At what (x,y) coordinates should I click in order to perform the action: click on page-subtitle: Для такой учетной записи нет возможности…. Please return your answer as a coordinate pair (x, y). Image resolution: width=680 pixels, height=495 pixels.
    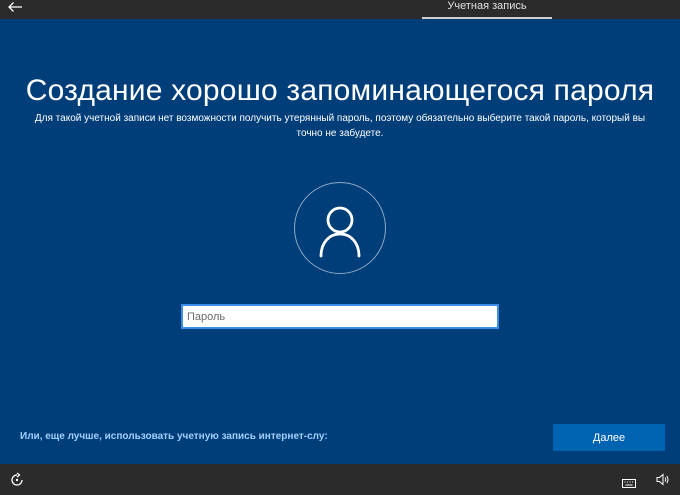
    Looking at the image, I should click on (340, 126).